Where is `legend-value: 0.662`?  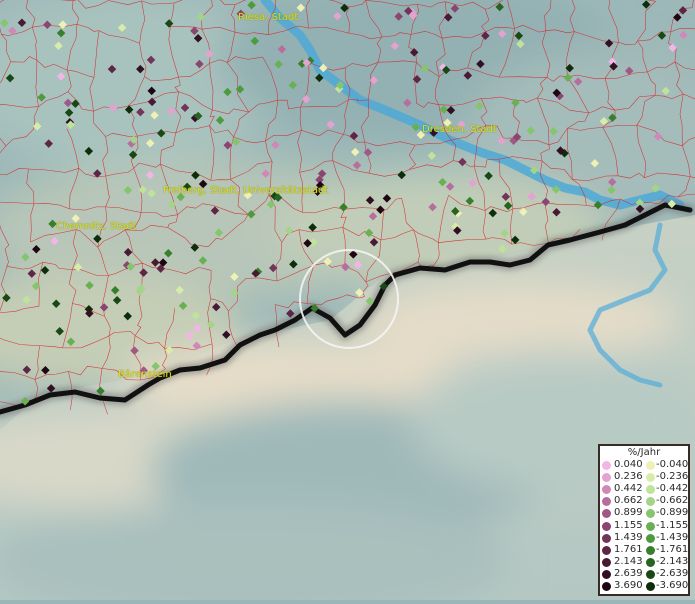 legend-value: 0.662 is located at coordinates (628, 501).